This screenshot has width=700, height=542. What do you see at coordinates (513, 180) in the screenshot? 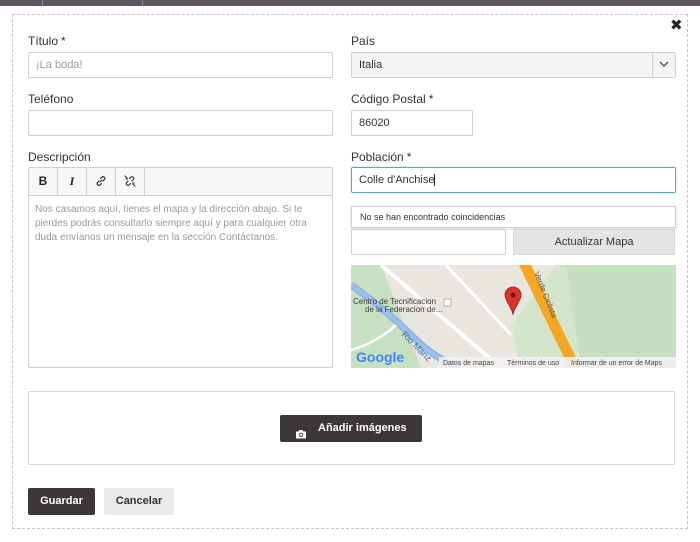
I see `town-input: Colle d'Anchise` at bounding box center [513, 180].